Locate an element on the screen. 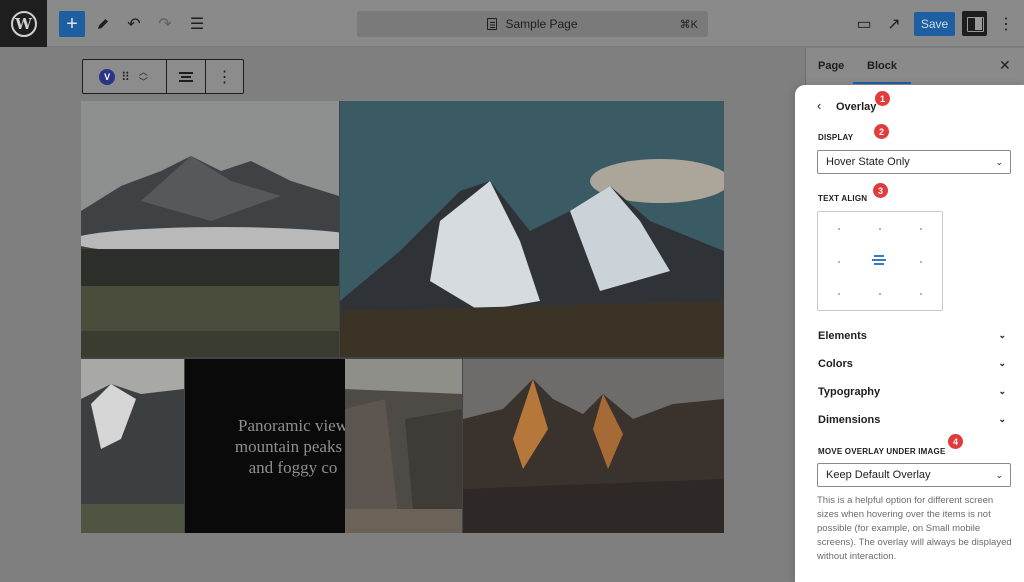  save-button: Save is located at coordinates (934, 24).